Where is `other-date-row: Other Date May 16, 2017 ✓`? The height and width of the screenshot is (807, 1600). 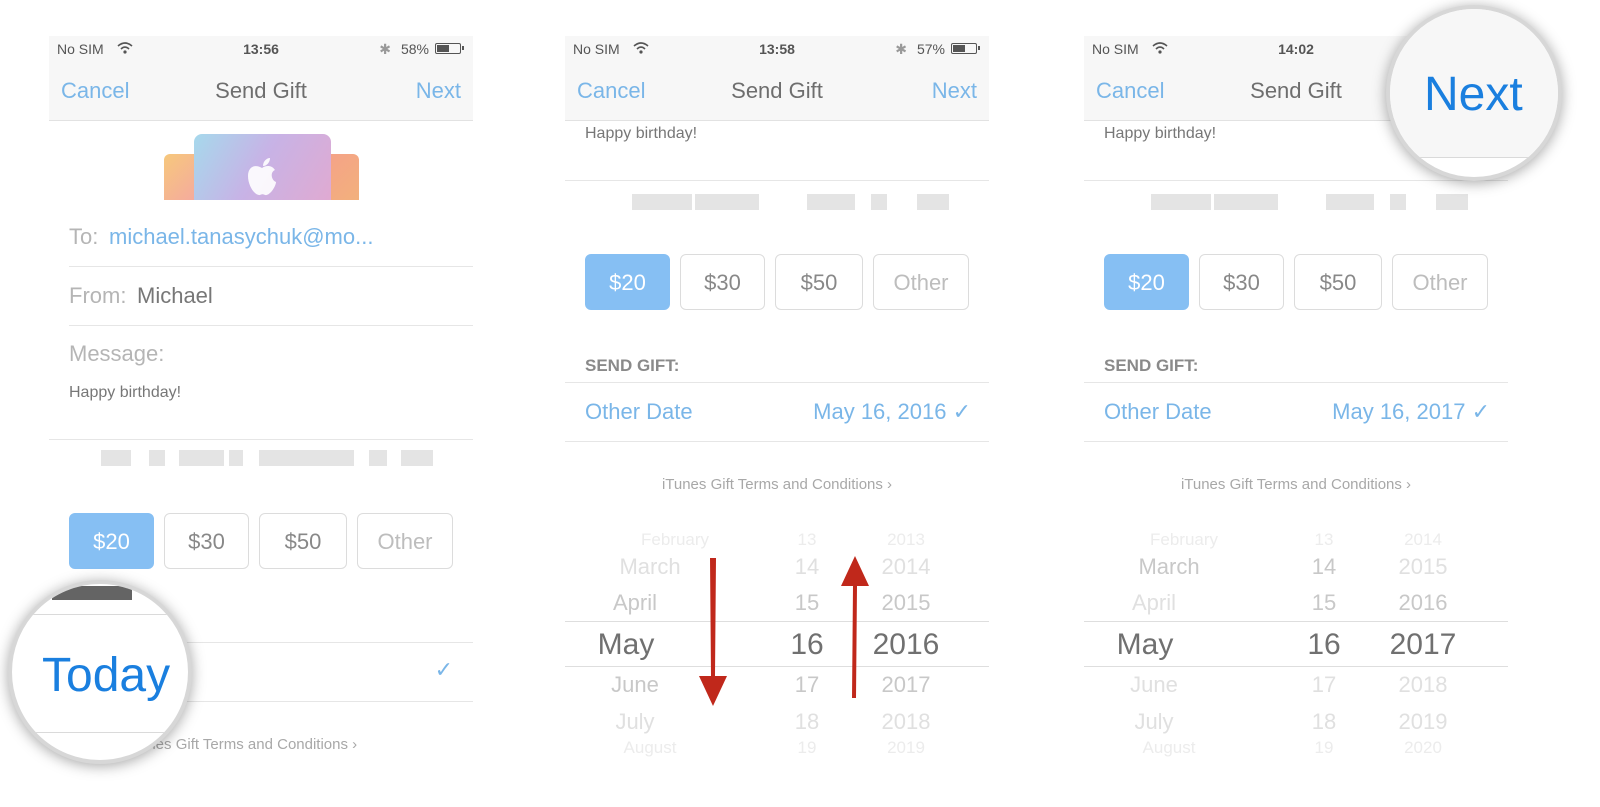
other-date-row: Other Date May 16, 2017 ✓ is located at coordinates (1296, 412).